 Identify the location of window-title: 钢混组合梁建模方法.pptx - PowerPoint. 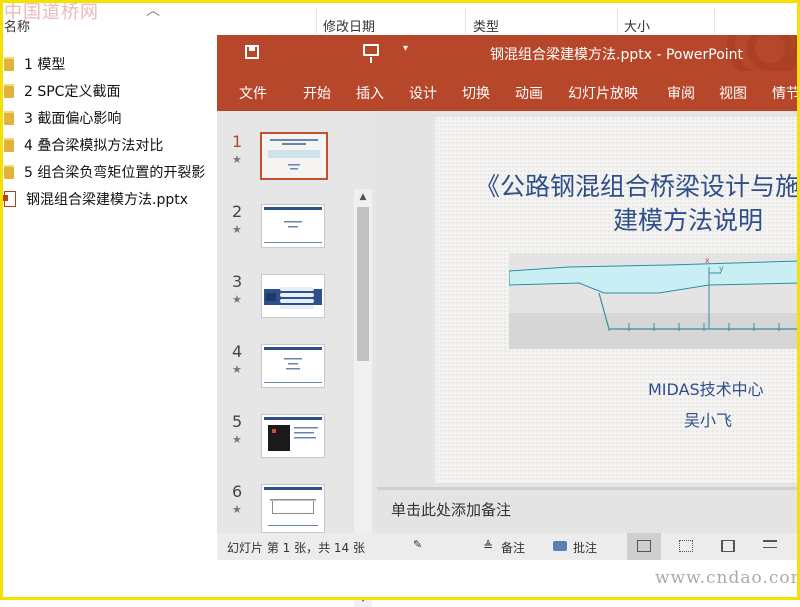
(617, 55).